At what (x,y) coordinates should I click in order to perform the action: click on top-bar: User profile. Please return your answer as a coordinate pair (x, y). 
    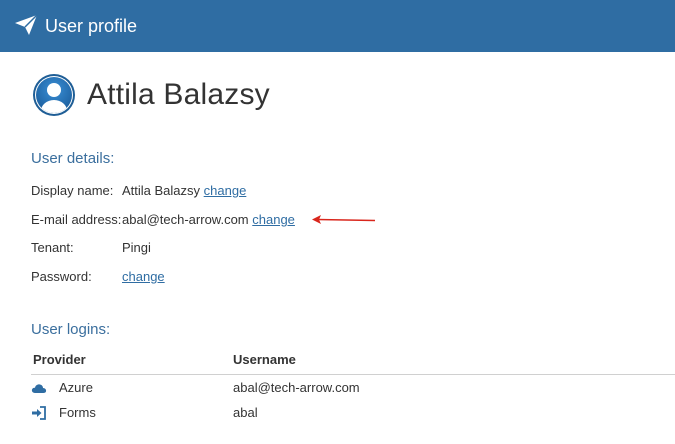
    Looking at the image, I should click on (337, 26).